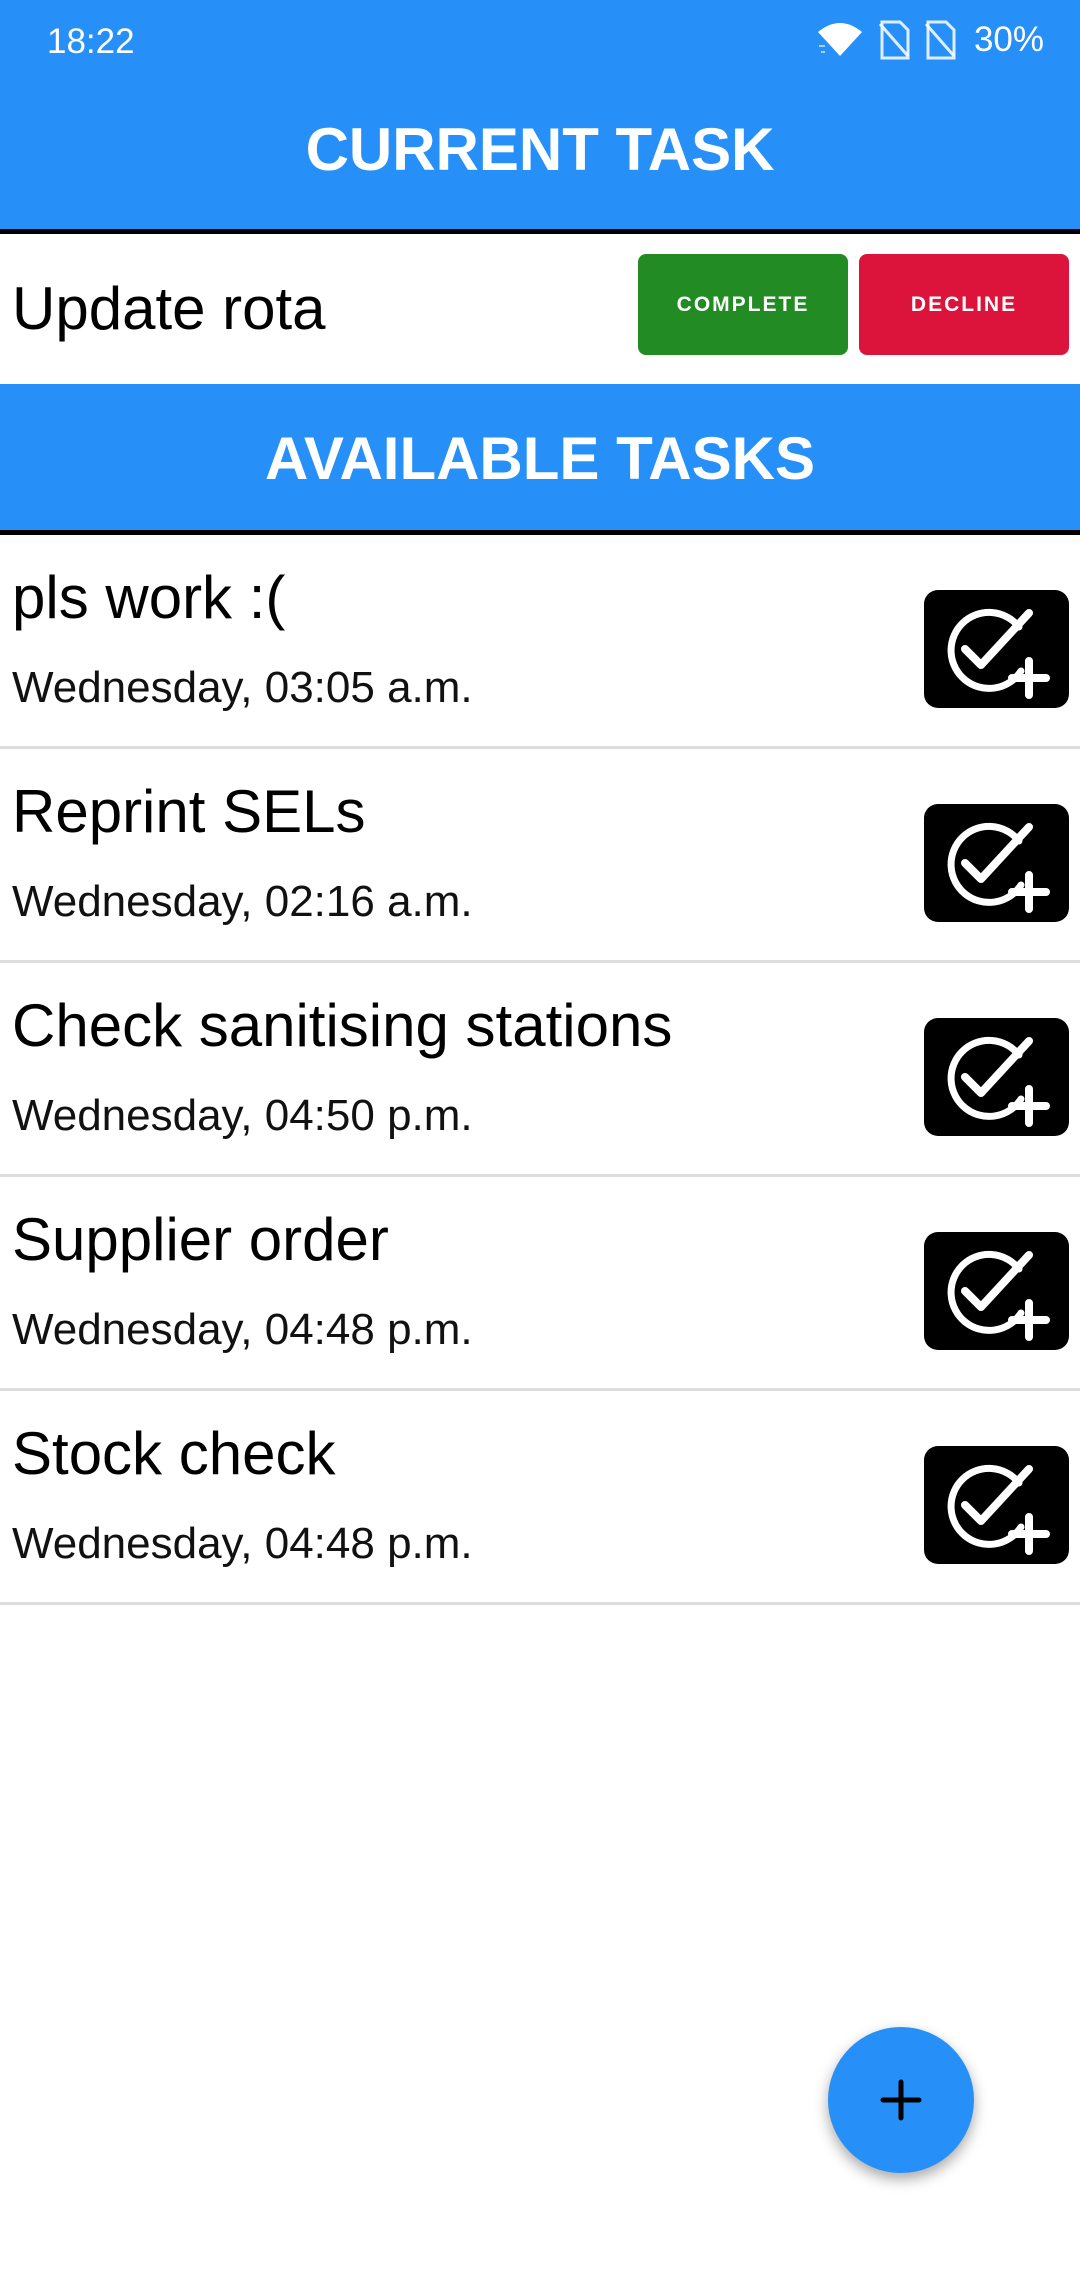  I want to click on top-app-bar: 18:22 30% CURRENT TASK, so click(540, 114).